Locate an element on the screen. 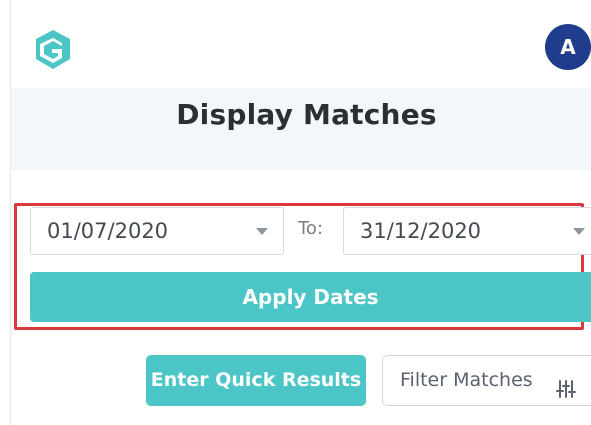 Image resolution: width=591 pixels, height=425 pixels. g-logo-icon is located at coordinates (53, 50).